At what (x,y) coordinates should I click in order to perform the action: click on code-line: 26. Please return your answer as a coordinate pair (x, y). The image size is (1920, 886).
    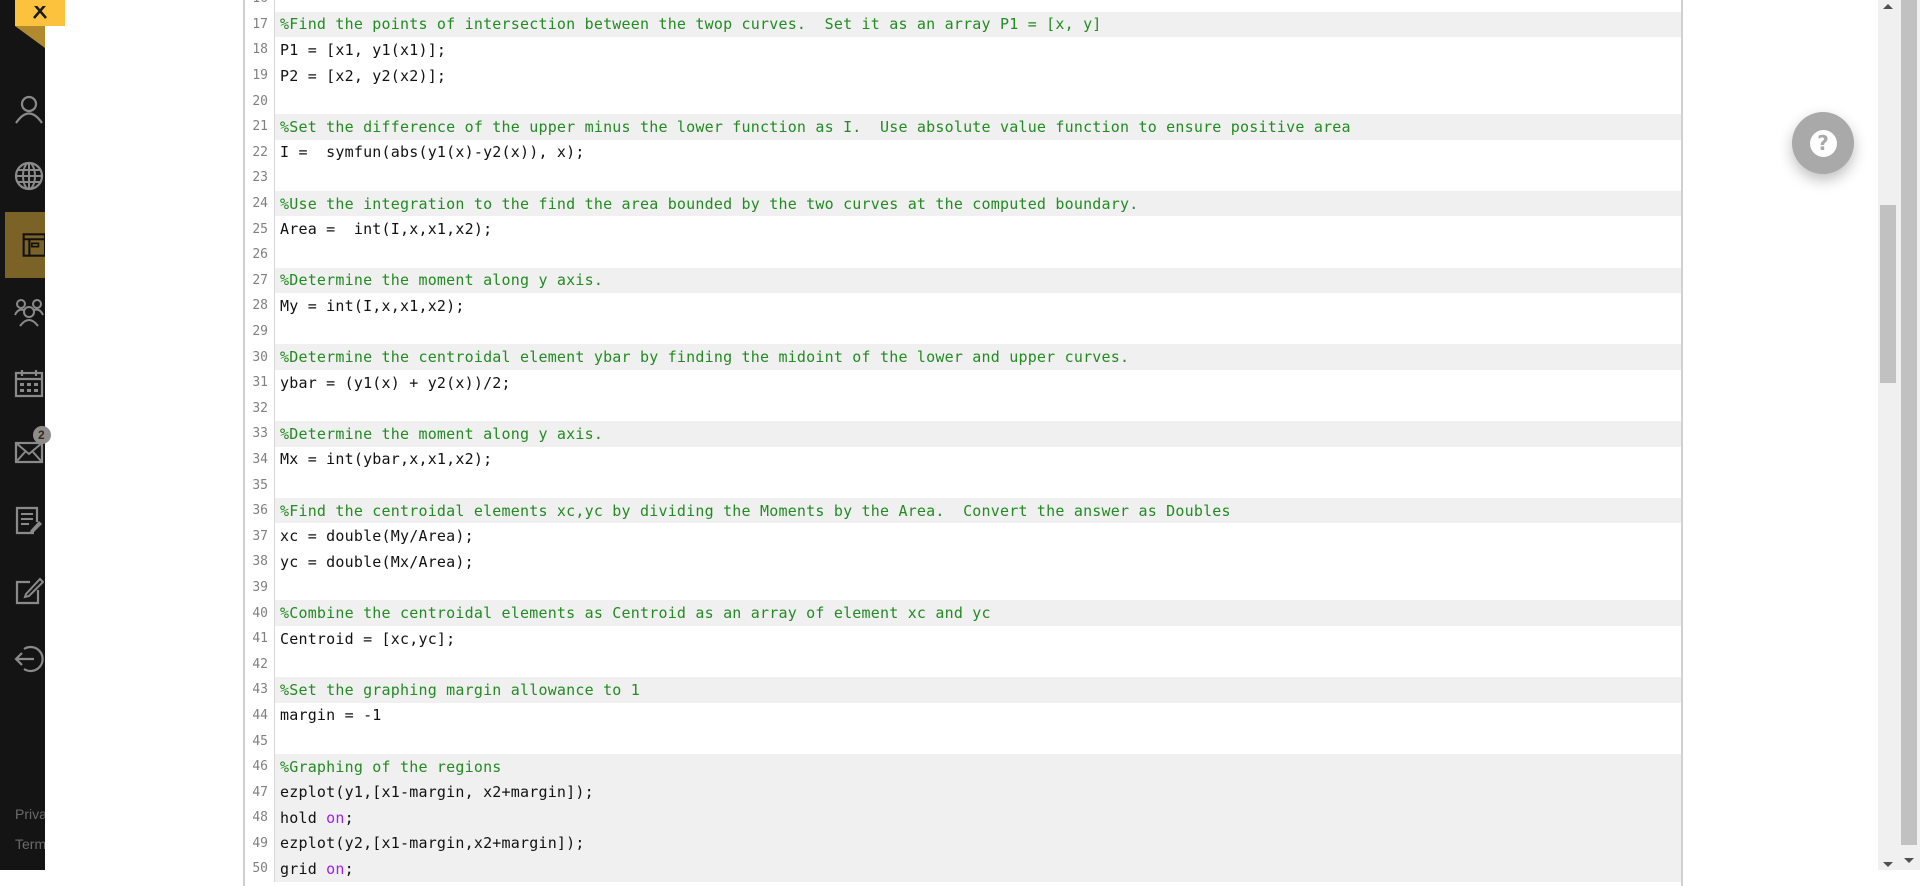
    Looking at the image, I should click on (963, 254).